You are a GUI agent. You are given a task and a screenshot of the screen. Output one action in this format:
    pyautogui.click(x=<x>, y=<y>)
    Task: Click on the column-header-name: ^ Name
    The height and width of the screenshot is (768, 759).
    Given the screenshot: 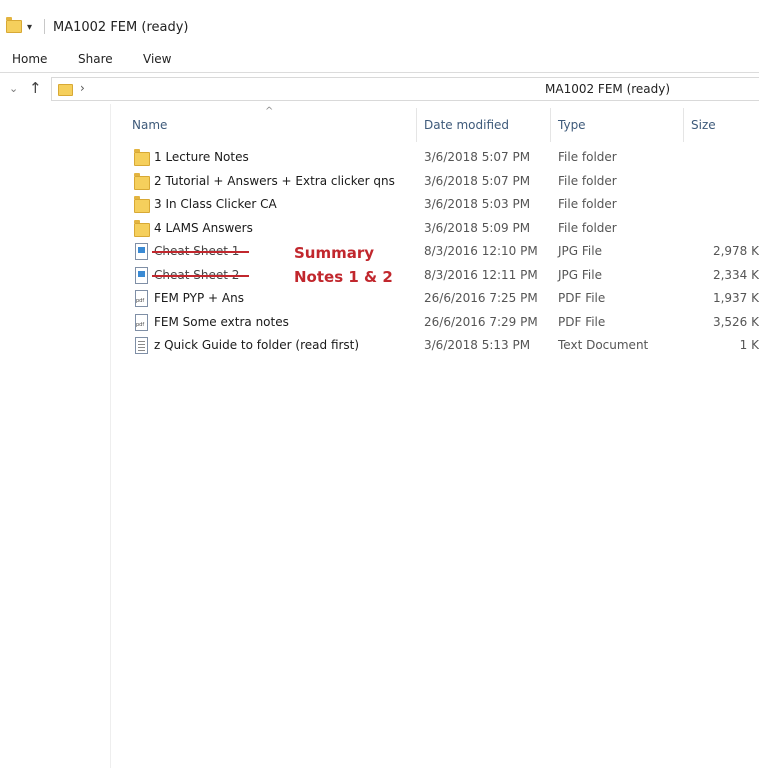 What is the action you would take?
    pyautogui.click(x=263, y=124)
    